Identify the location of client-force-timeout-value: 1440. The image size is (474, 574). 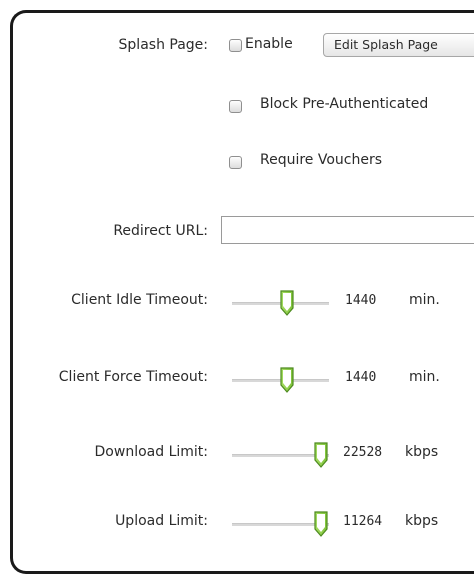
(361, 377).